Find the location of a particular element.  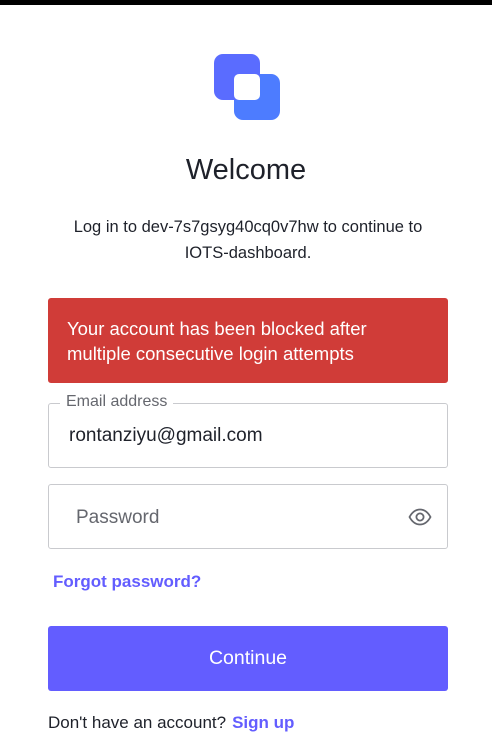

signup-link: Sign up is located at coordinates (263, 722).